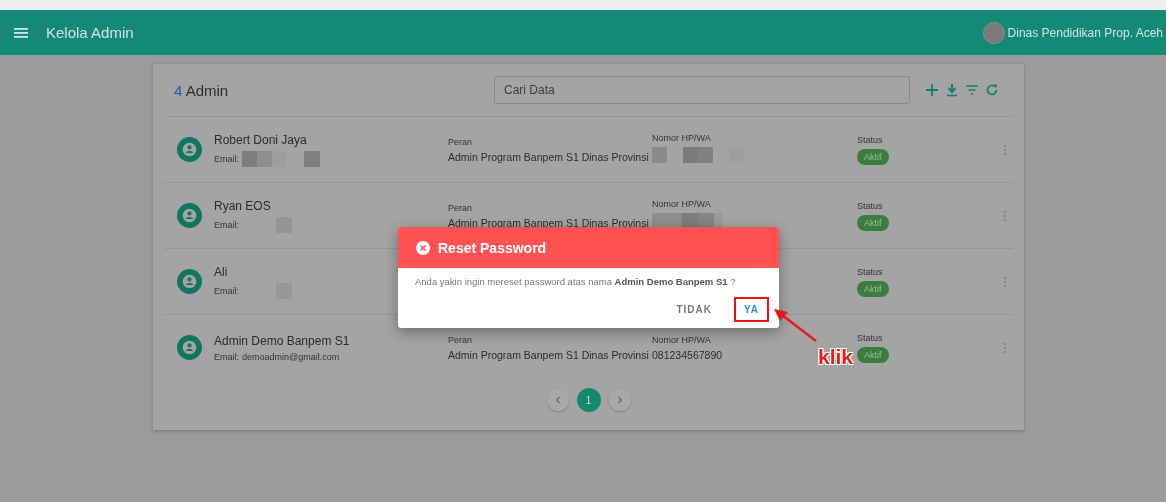 The image size is (1166, 502). What do you see at coordinates (291, 356) in the screenshot?
I see `email-value: demoadmin@gmail.com` at bounding box center [291, 356].